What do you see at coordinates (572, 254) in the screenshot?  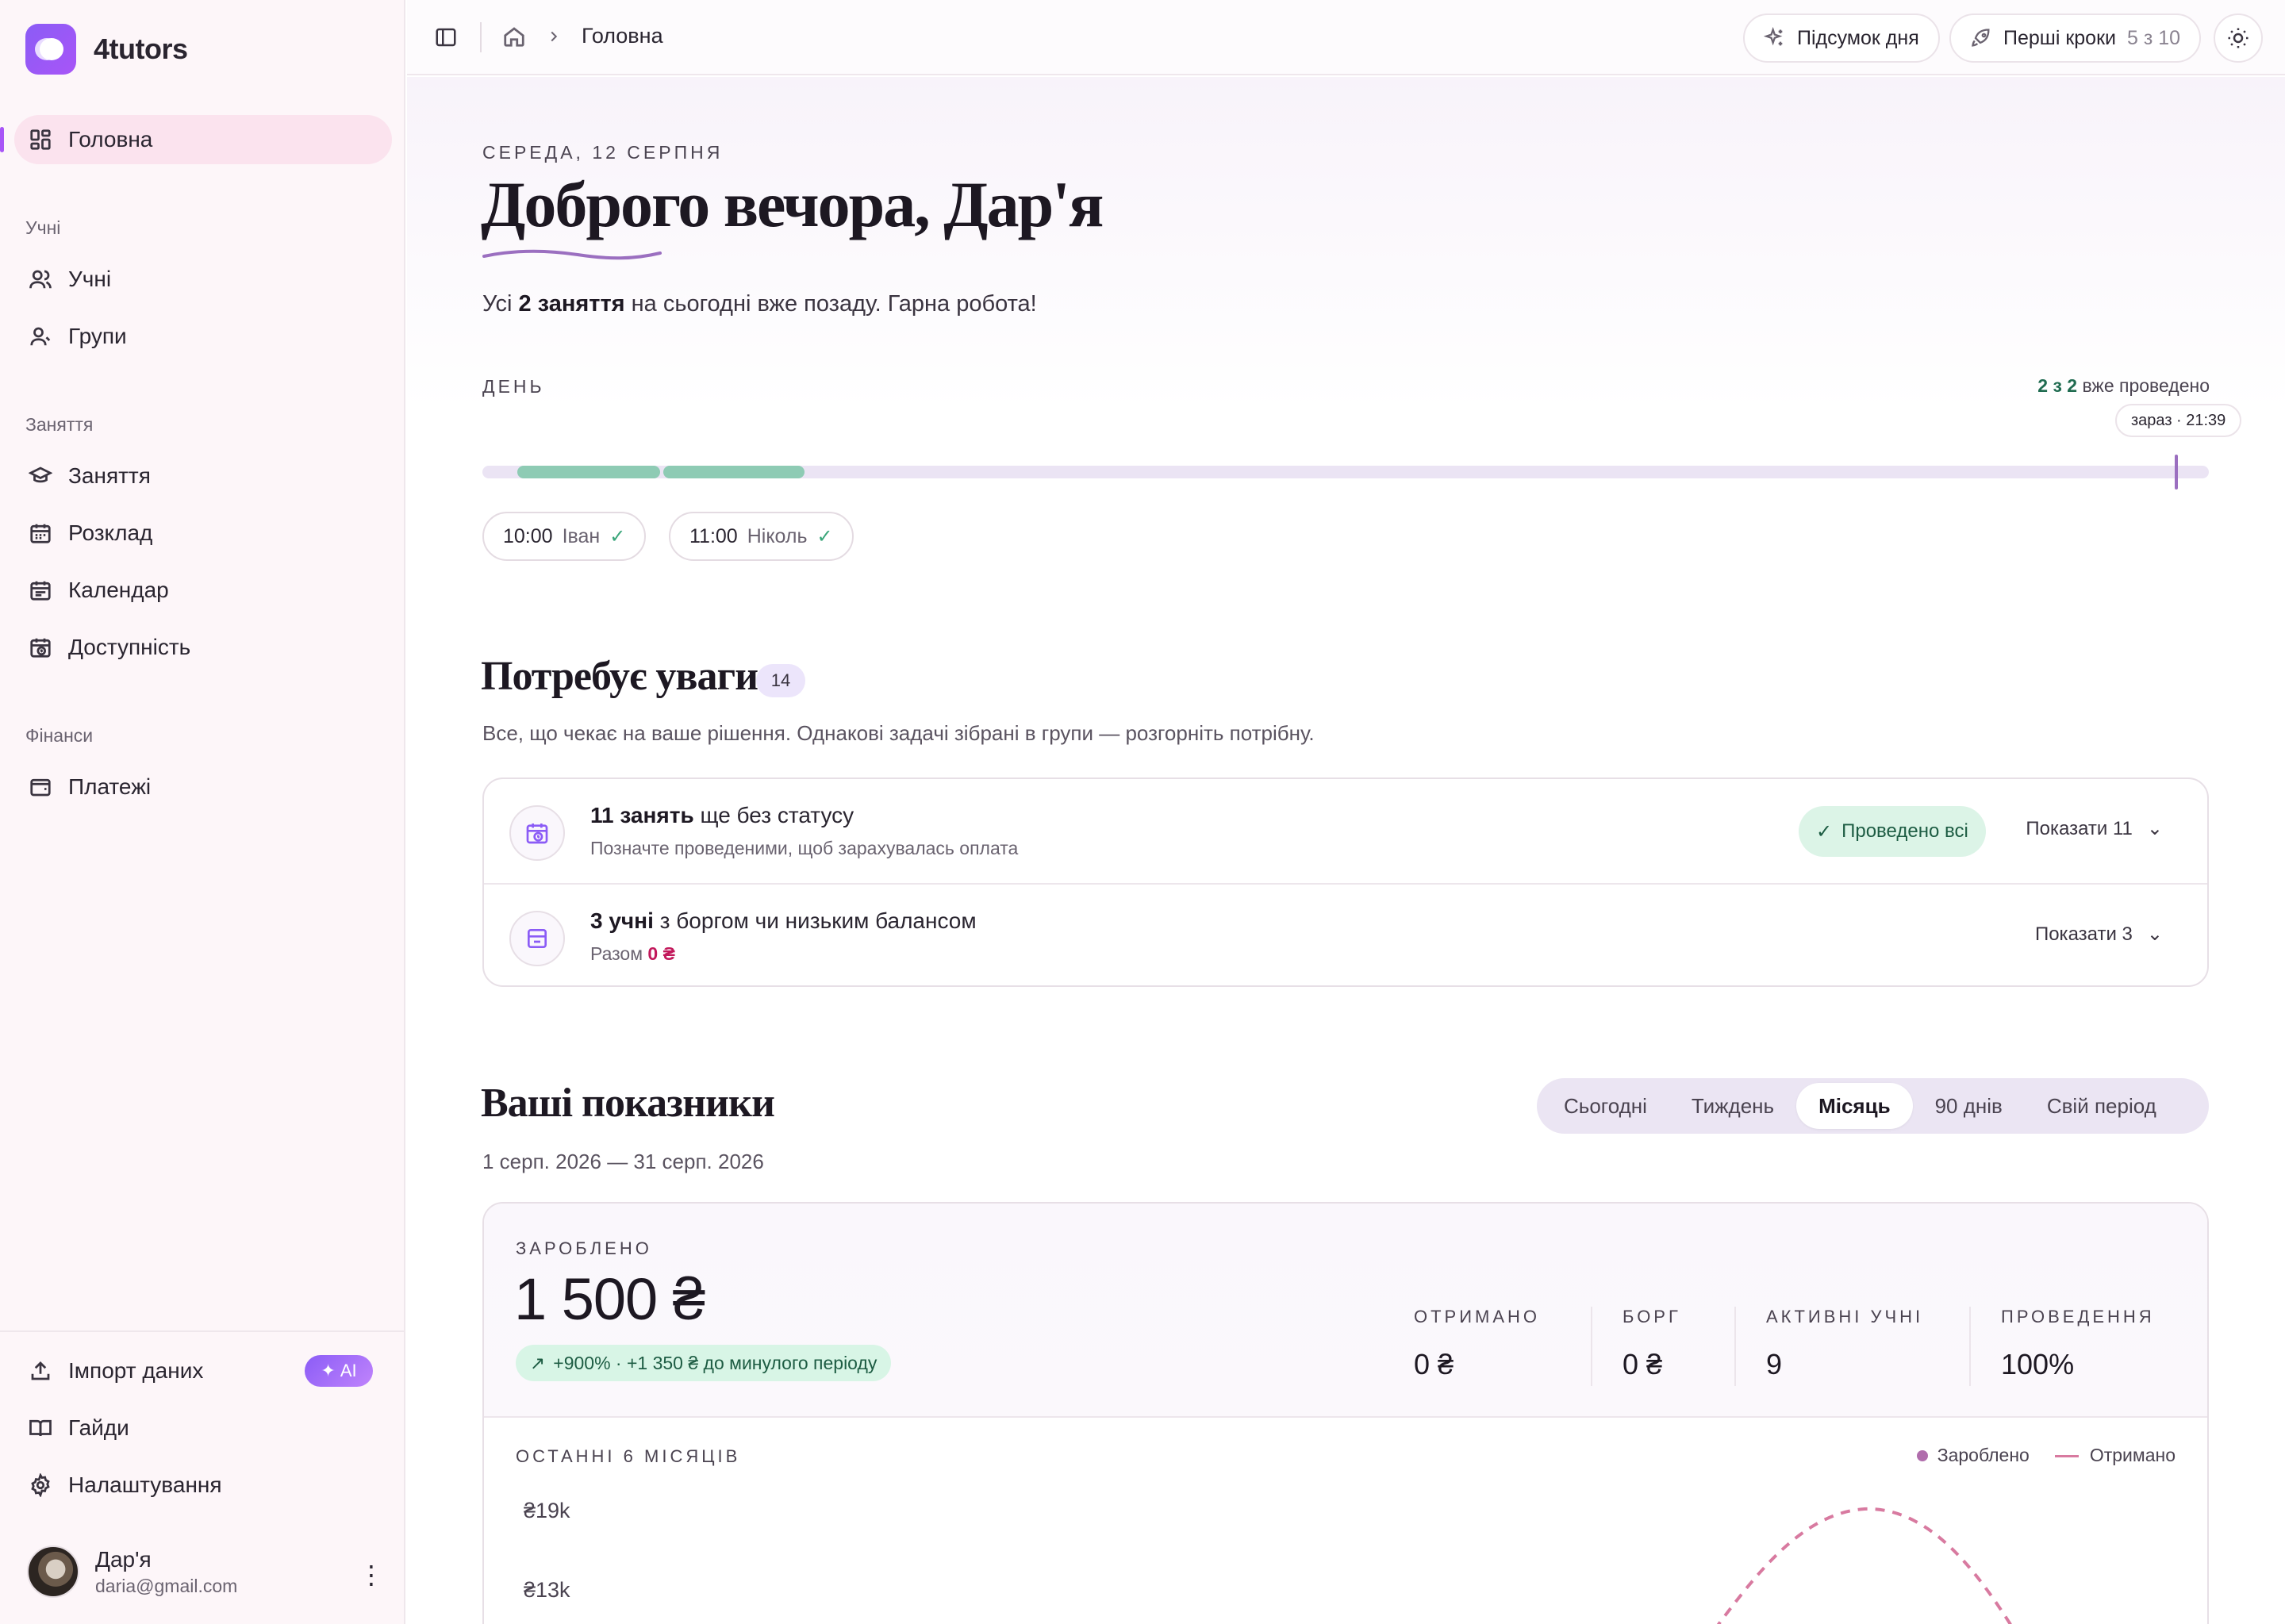 I see `greeting-underline` at bounding box center [572, 254].